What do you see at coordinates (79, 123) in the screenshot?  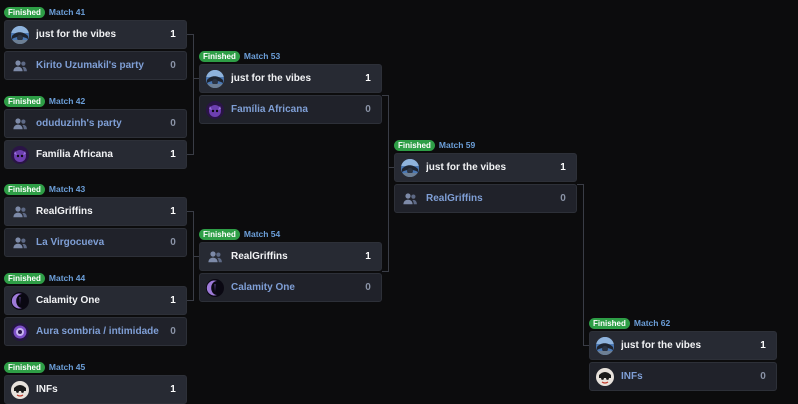 I see `team-name: oduduzinh's party` at bounding box center [79, 123].